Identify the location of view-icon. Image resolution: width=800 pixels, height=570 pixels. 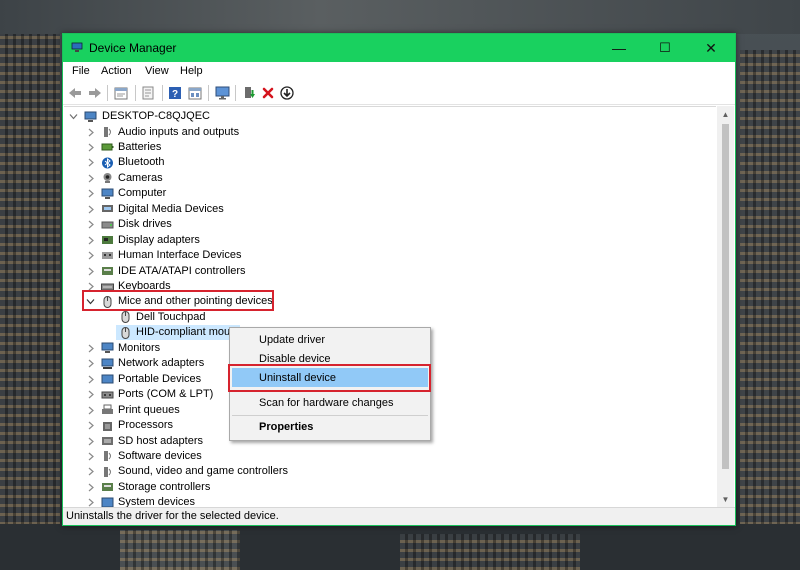
(195, 93).